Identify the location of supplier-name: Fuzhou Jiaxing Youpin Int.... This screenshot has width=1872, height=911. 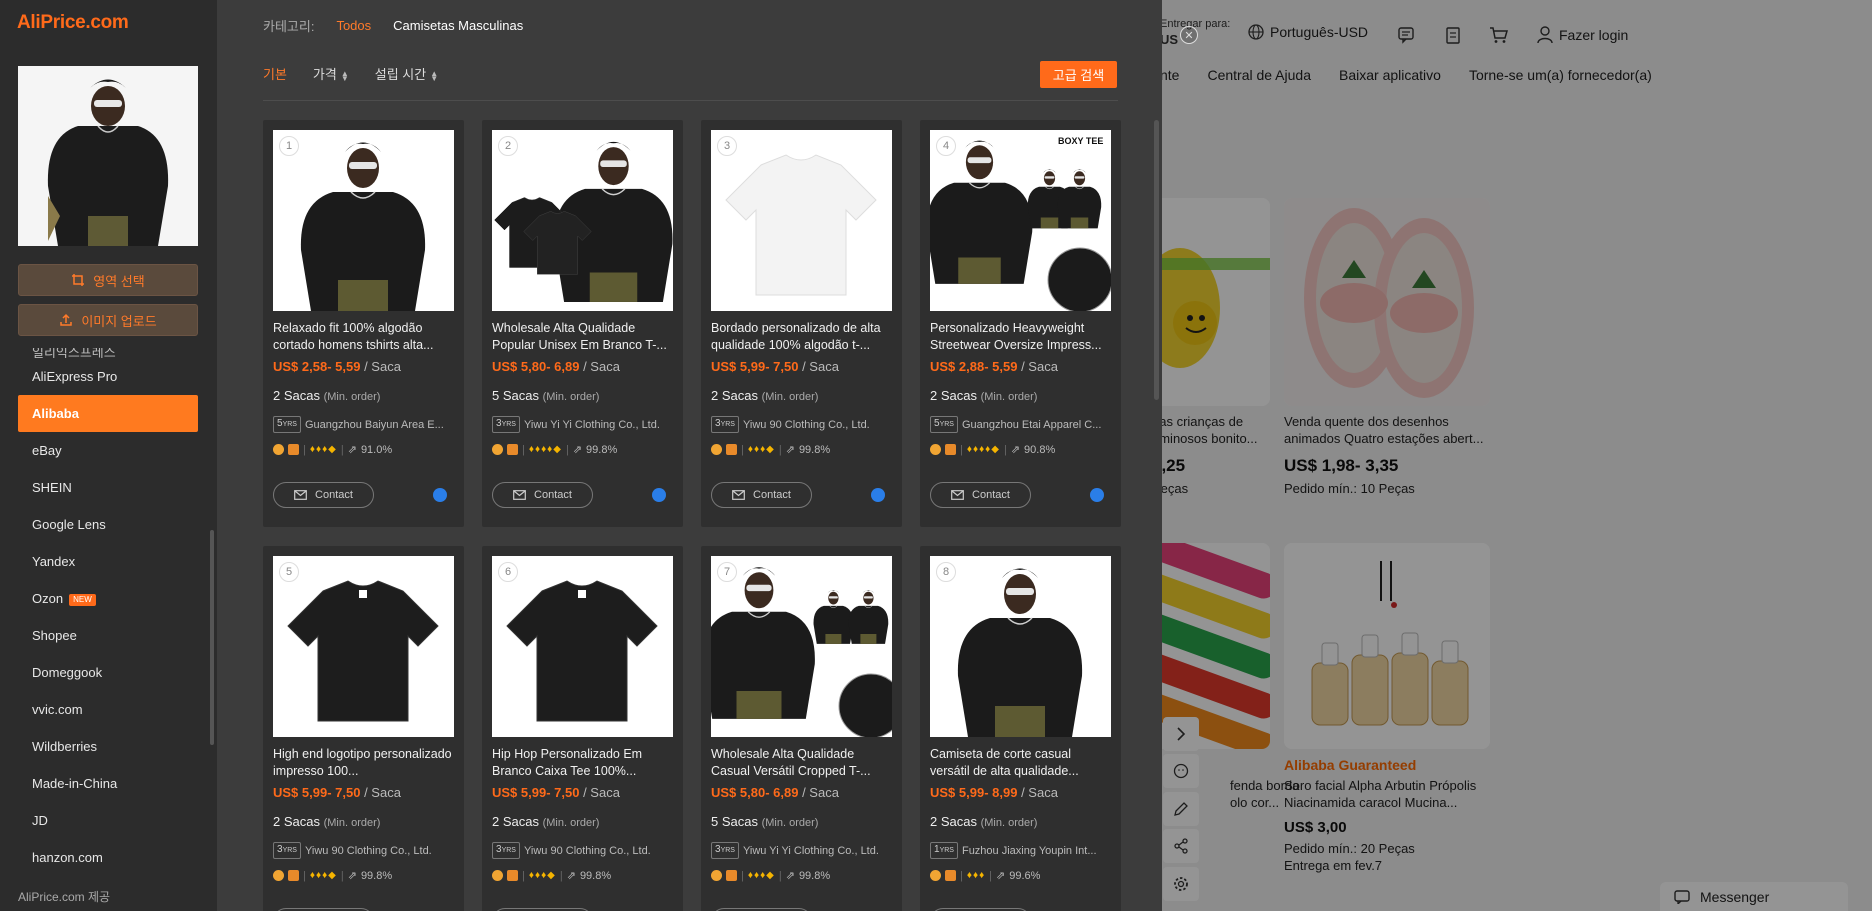
(1029, 851).